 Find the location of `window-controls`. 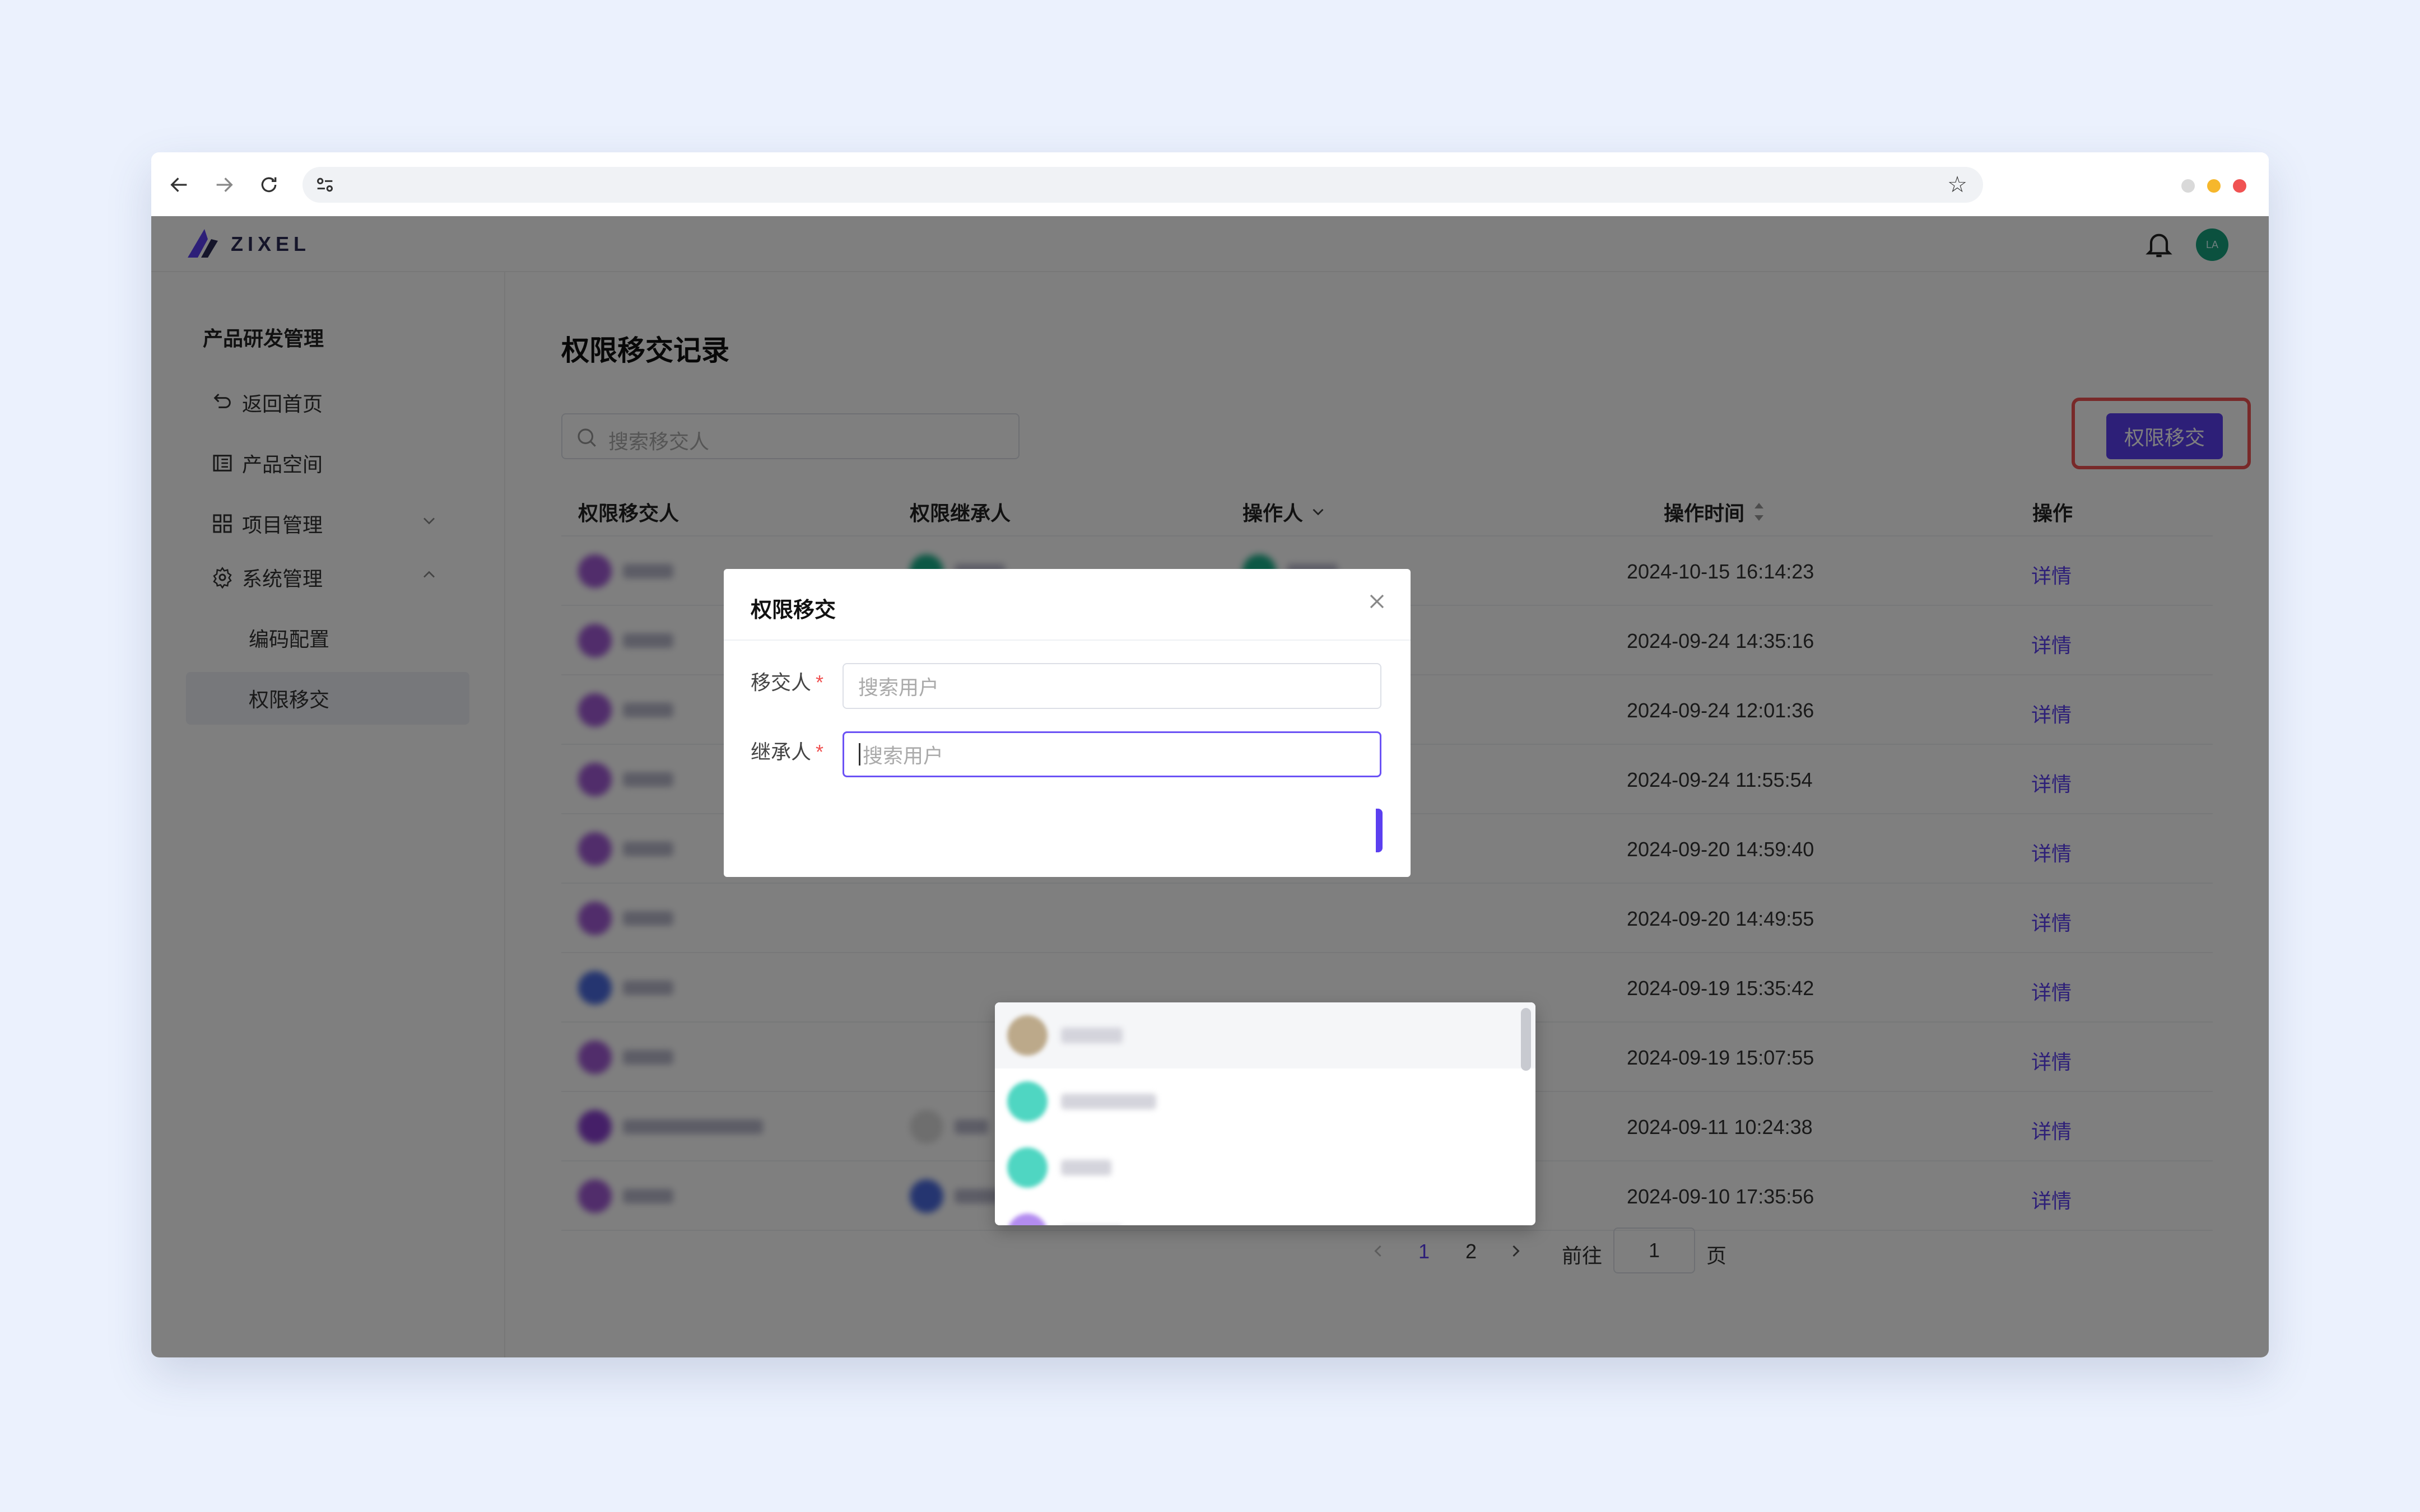

window-controls is located at coordinates (2214, 186).